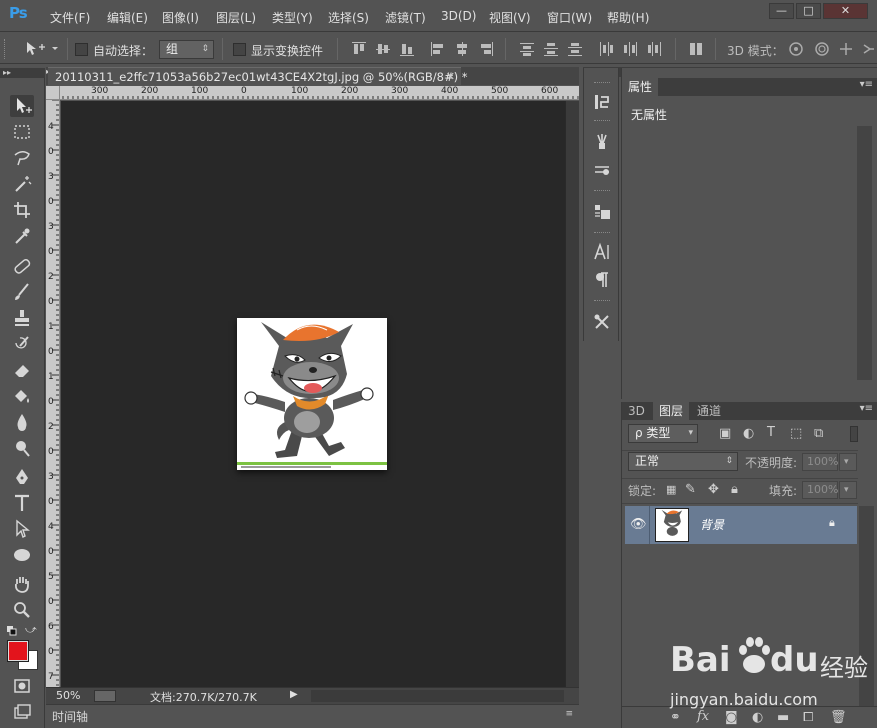  Describe the element at coordinates (671, 411) in the screenshot. I see `tab-layers: 图层` at that location.